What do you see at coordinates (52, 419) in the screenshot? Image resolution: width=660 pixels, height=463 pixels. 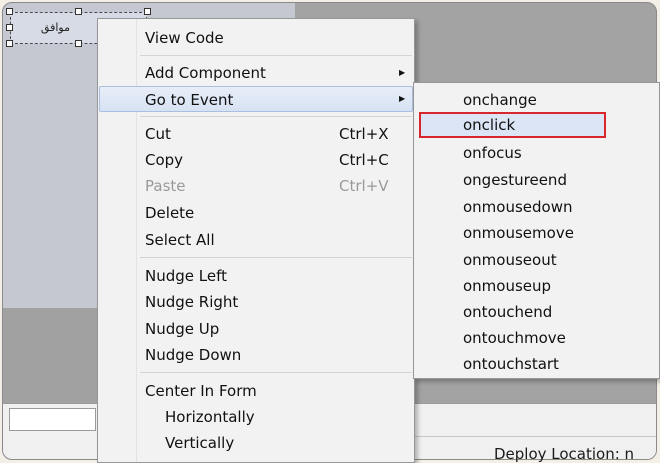 I see `bottom-text-field` at bounding box center [52, 419].